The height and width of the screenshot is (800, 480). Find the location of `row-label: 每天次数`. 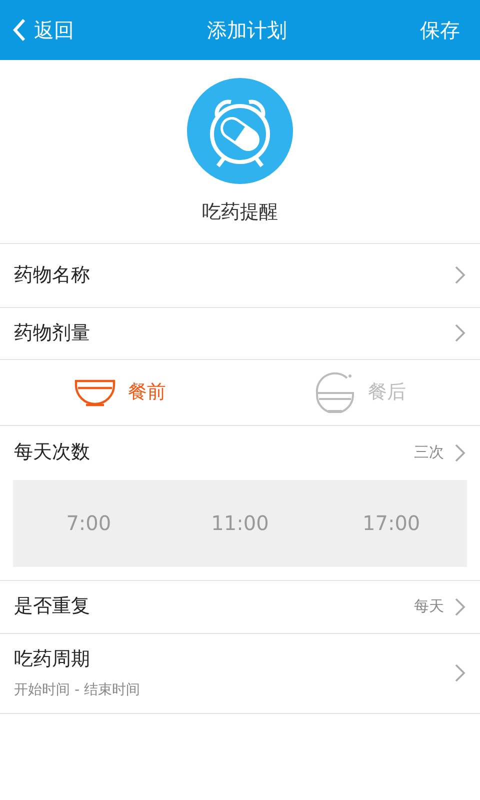

row-label: 每天次数 is located at coordinates (52, 453).